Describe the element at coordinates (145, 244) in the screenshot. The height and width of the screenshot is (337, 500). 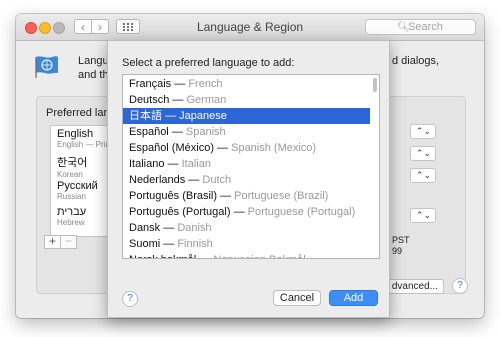
I see `language-native-name: Suomi` at that location.